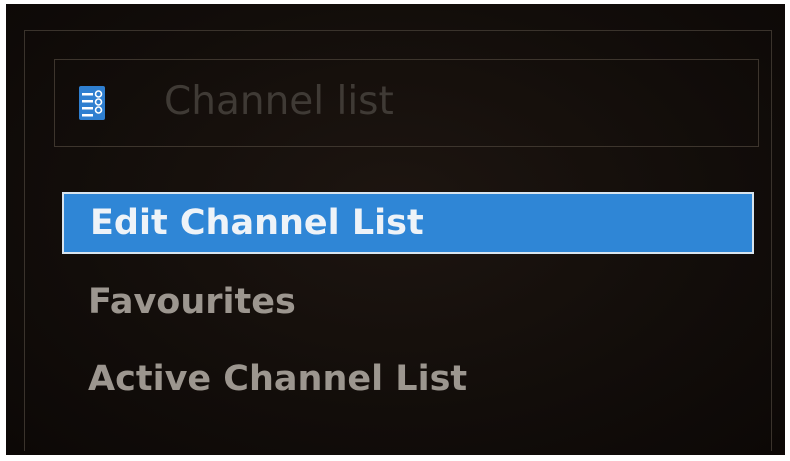  Describe the element at coordinates (408, 379) in the screenshot. I see `menu-item-active-channel-list: Active Channel List` at that location.